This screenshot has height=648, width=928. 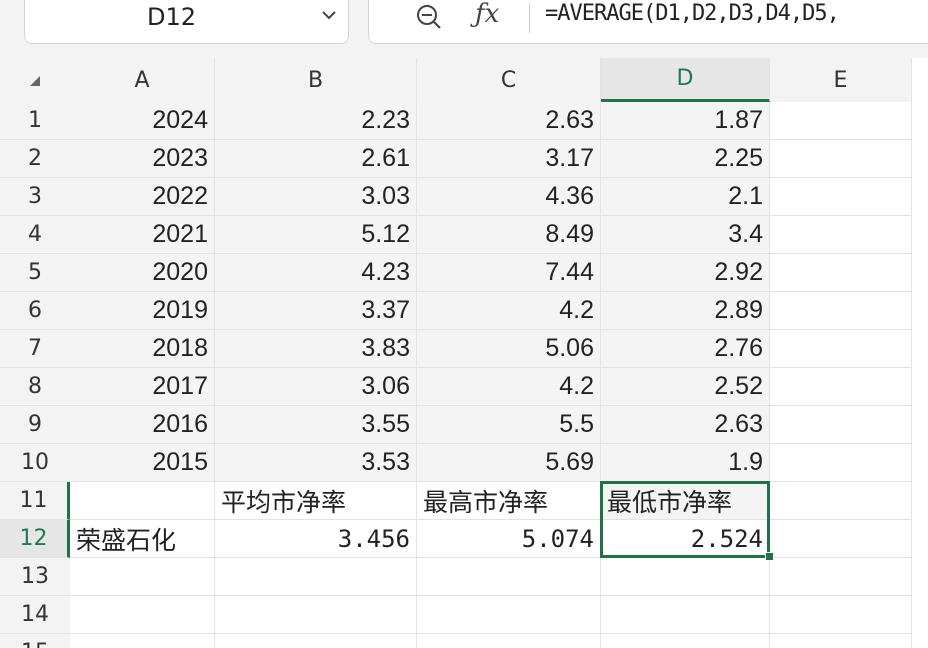 What do you see at coordinates (685, 121) in the screenshot?
I see `cell-d1: 1.87` at bounding box center [685, 121].